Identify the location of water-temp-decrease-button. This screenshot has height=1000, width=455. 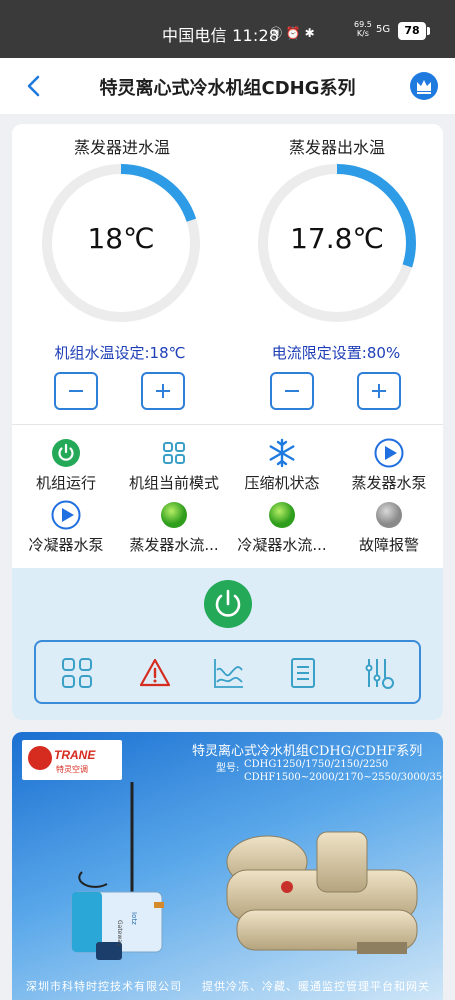
(76, 391).